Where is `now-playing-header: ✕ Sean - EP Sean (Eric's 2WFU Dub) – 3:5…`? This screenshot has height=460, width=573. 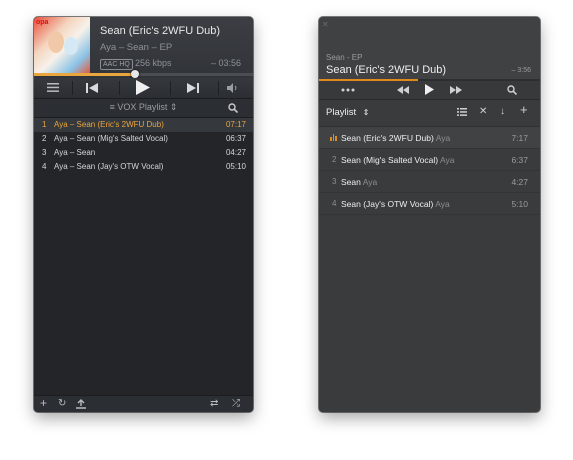
now-playing-header: ✕ Sean - EP Sean (Eric's 2WFU Dub) – 3:5… is located at coordinates (429, 49).